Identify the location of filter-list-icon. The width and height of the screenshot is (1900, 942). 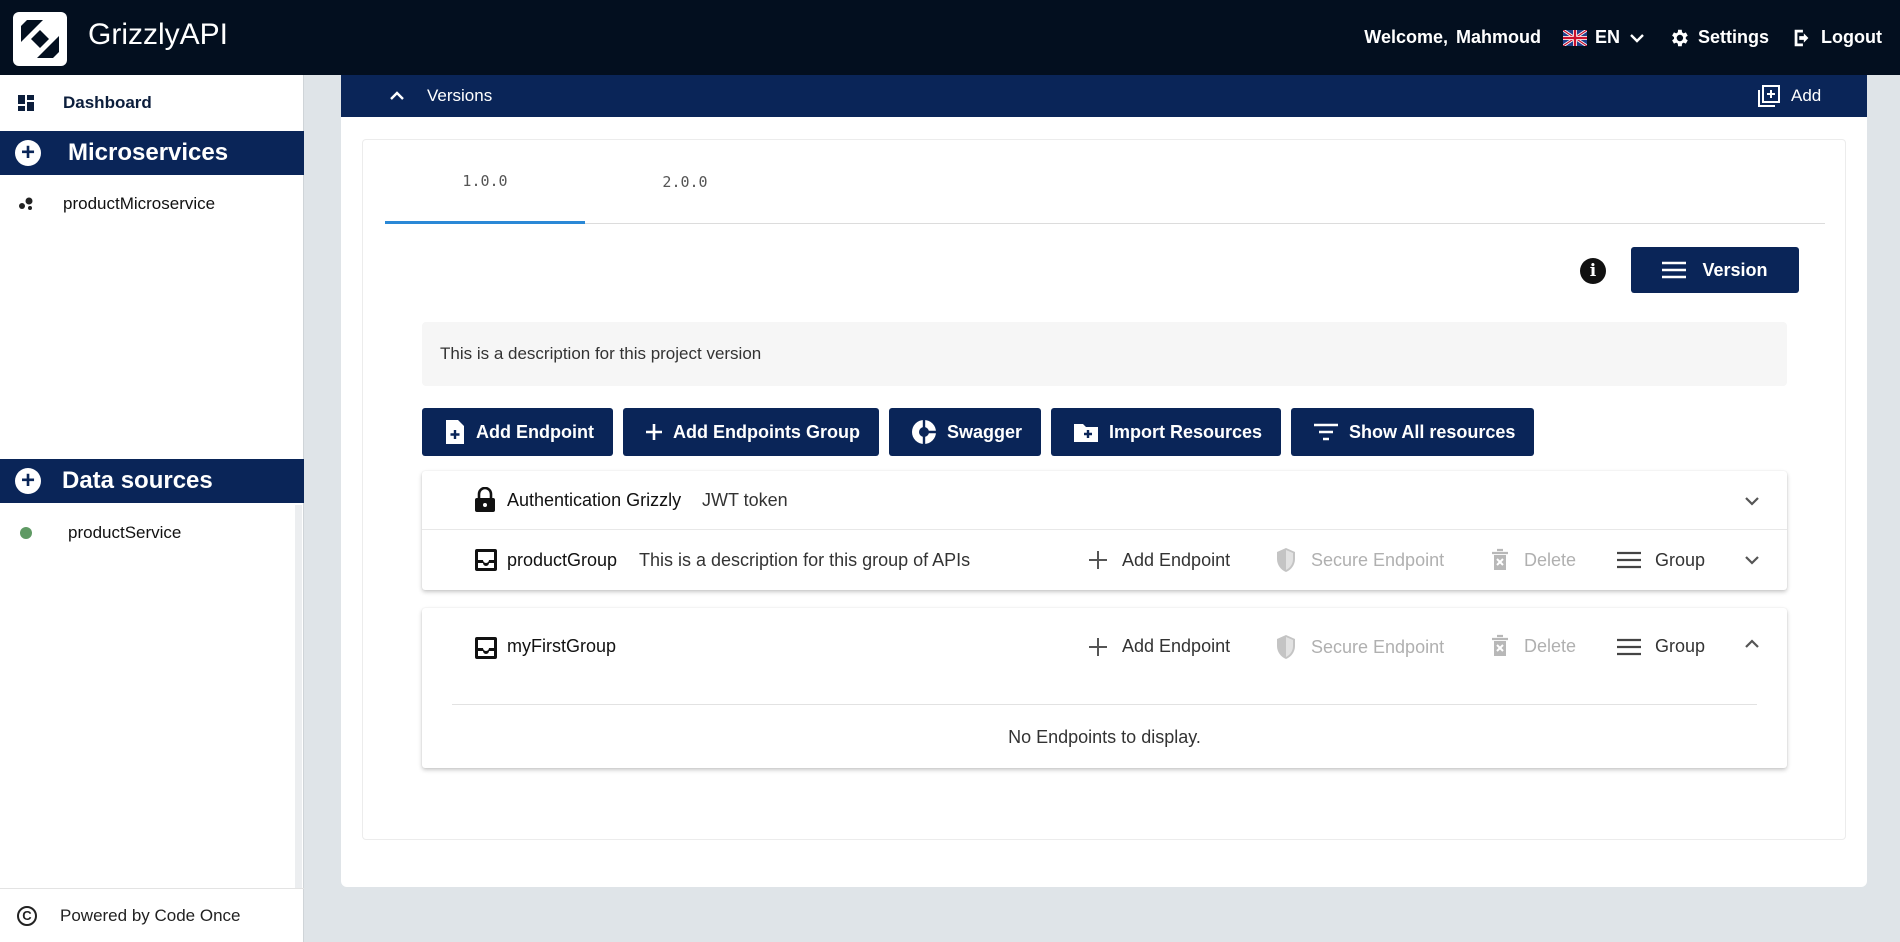
(1326, 432).